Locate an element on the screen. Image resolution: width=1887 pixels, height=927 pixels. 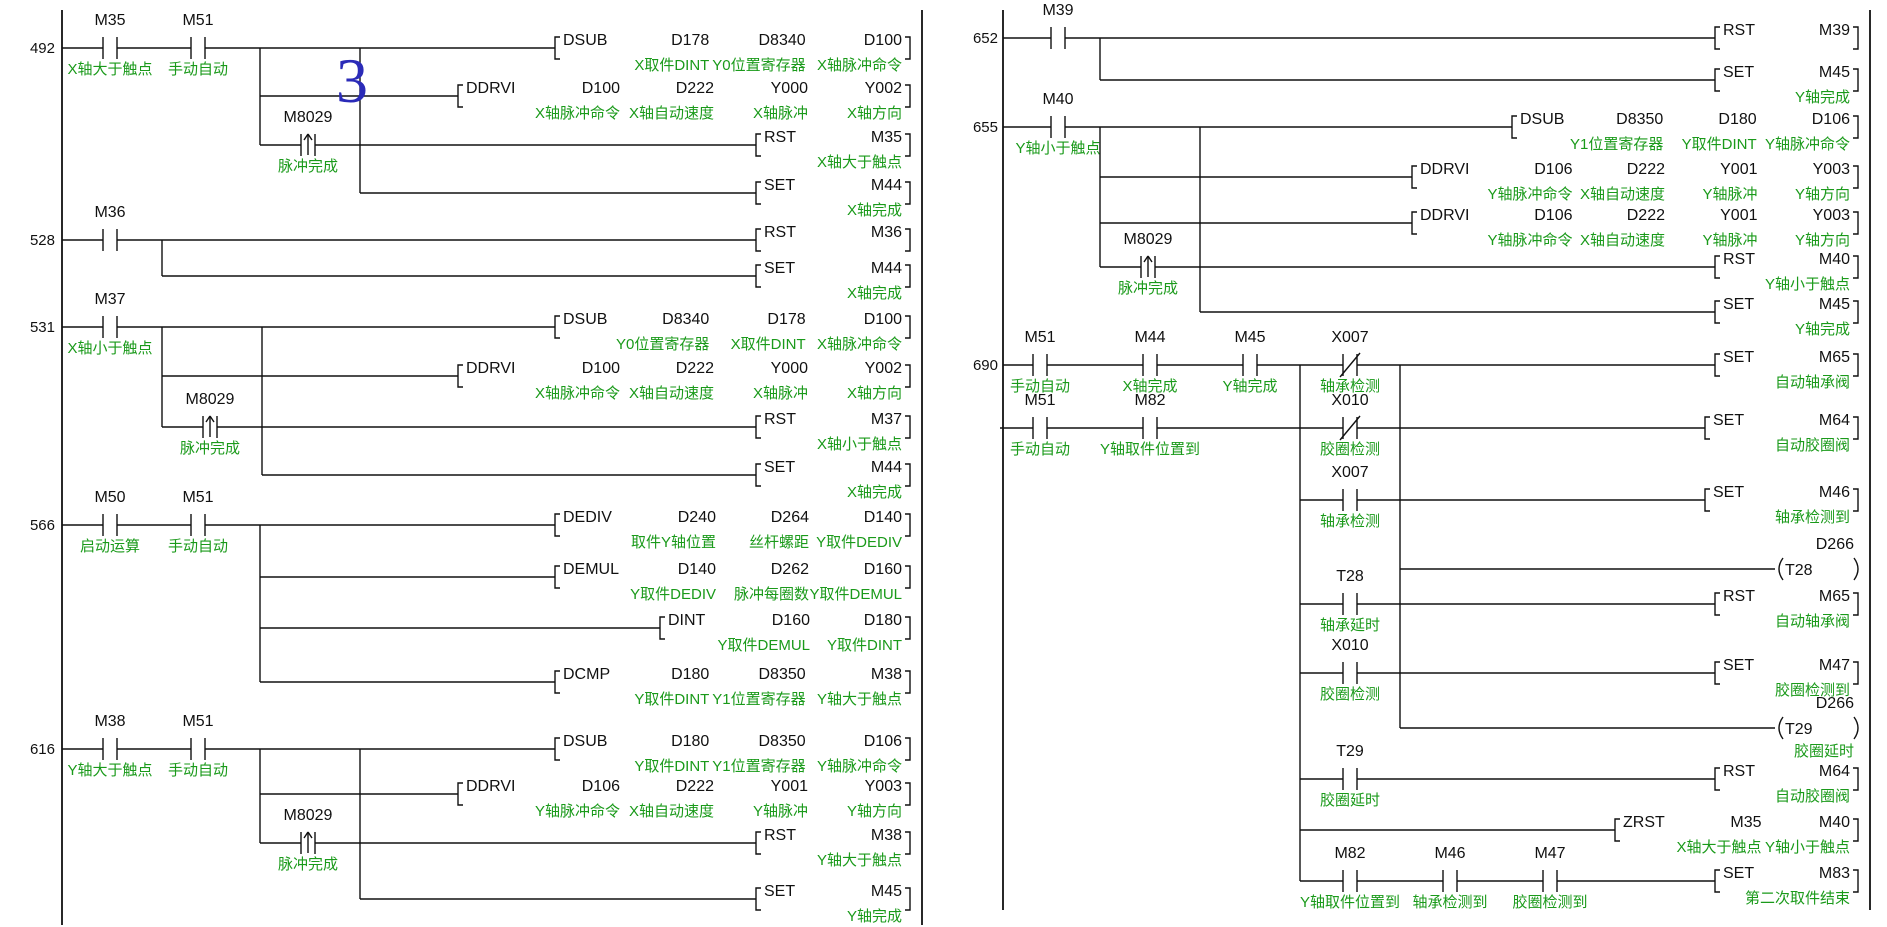
contact-device-label: M36 is located at coordinates (109, 212).